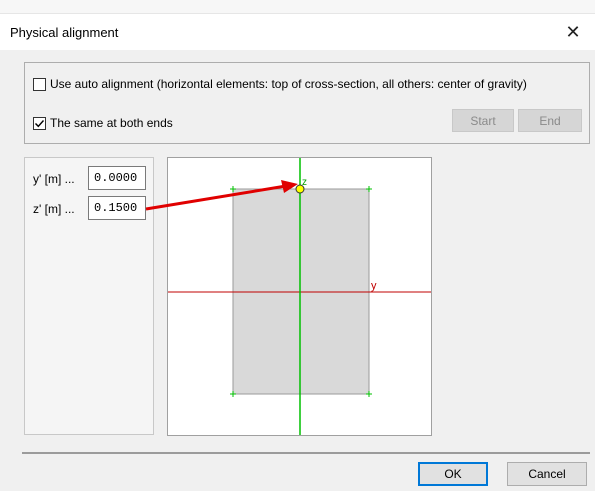  Describe the element at coordinates (89, 296) in the screenshot. I see `offset-fields-panel: y' [m] ... 0.0000 z' [m] ... 0.1500` at that location.